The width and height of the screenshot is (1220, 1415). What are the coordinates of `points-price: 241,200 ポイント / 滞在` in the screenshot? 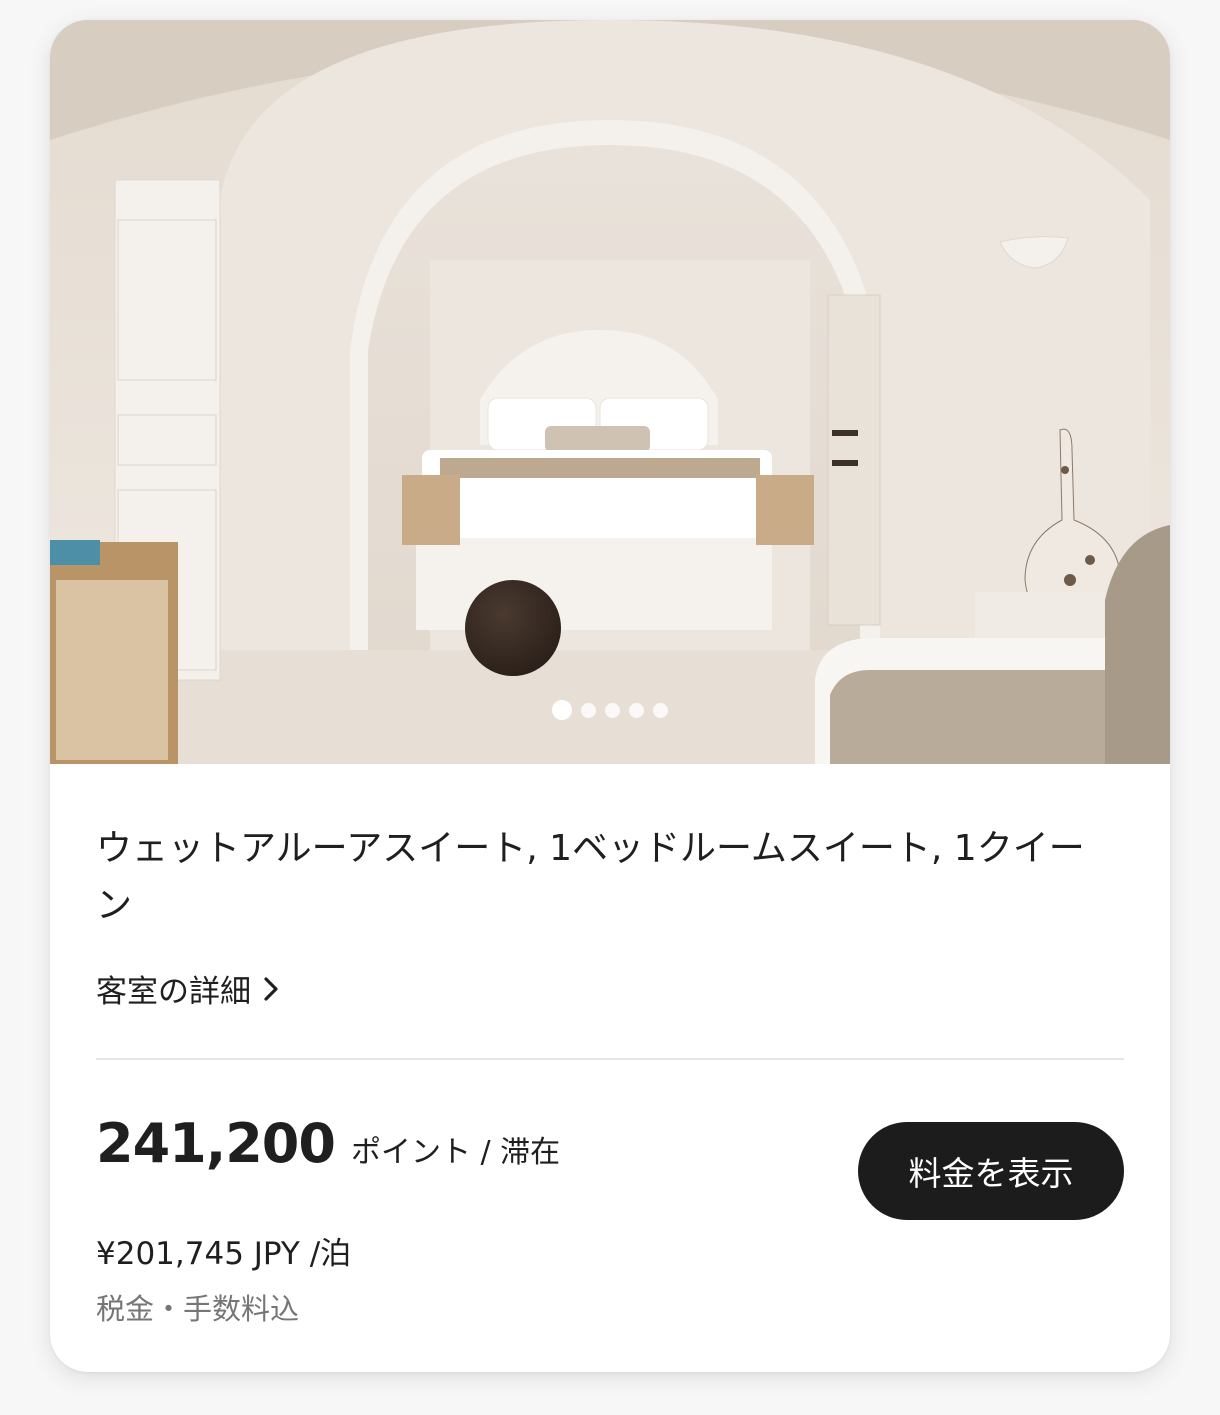 It's located at (328, 1143).